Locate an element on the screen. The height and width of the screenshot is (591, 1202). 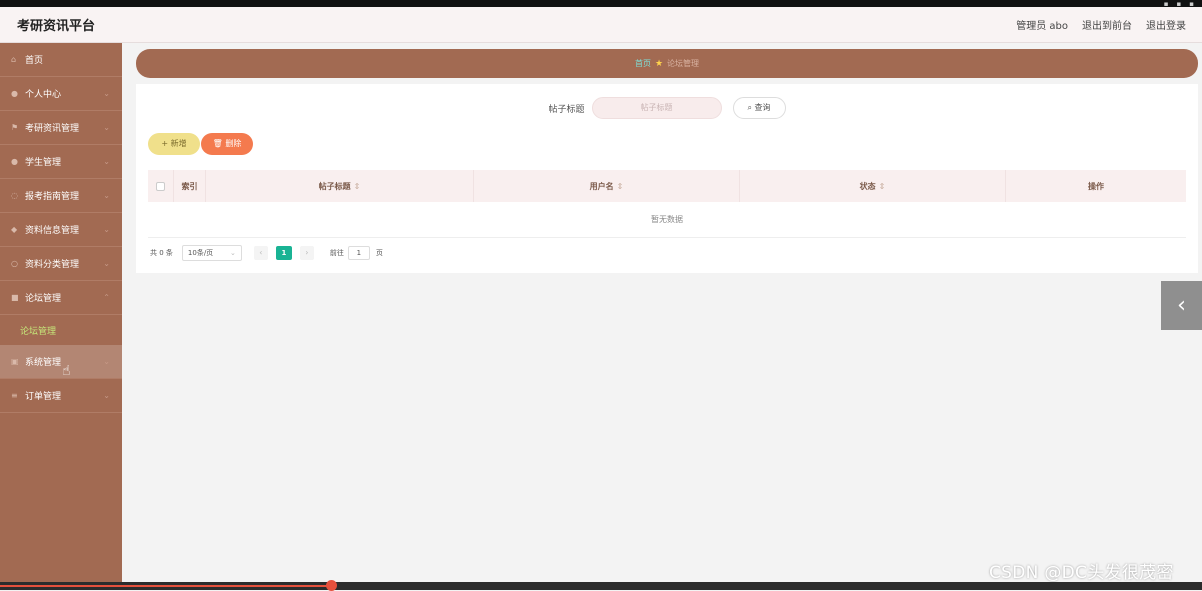
sidebar-item-label: 报考指南管理 is located at coordinates (52, 197).